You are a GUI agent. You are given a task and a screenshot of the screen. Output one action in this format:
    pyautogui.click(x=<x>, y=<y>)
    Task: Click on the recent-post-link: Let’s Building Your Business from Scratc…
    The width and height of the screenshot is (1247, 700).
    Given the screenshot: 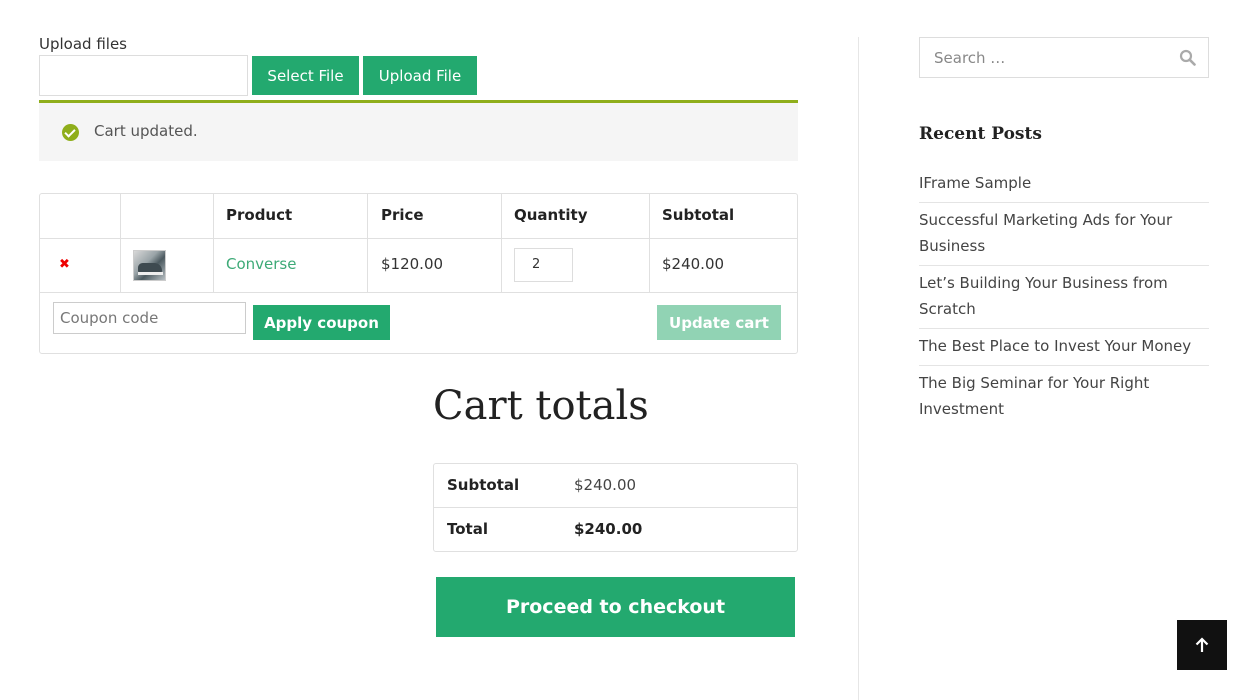 What is the action you would take?
    pyautogui.click(x=1064, y=297)
    